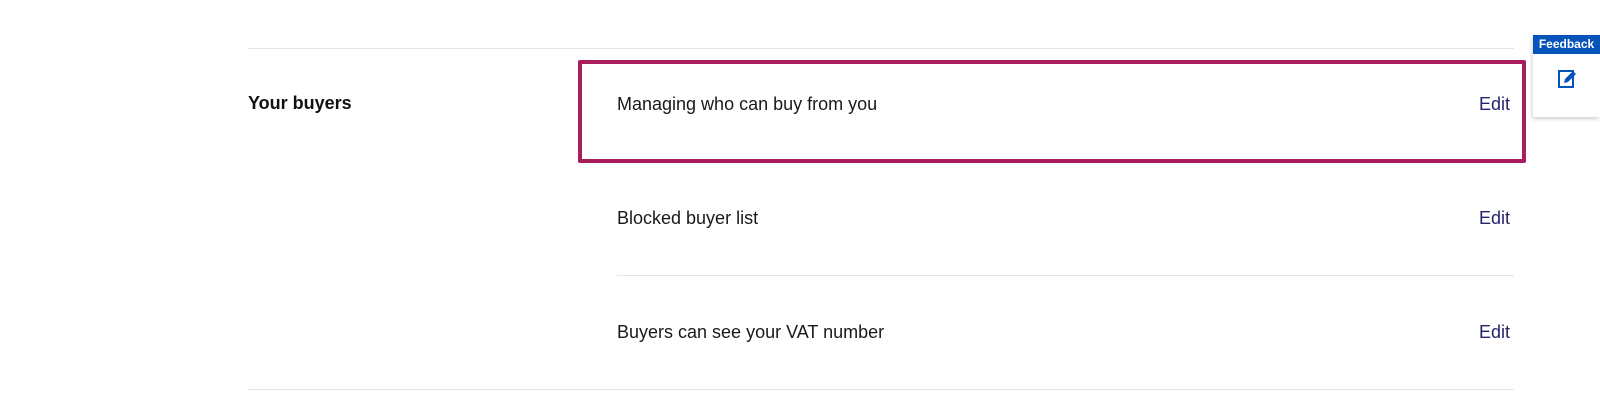 This screenshot has height=412, width=1600. I want to click on section-title: Your buyers, so click(300, 103).